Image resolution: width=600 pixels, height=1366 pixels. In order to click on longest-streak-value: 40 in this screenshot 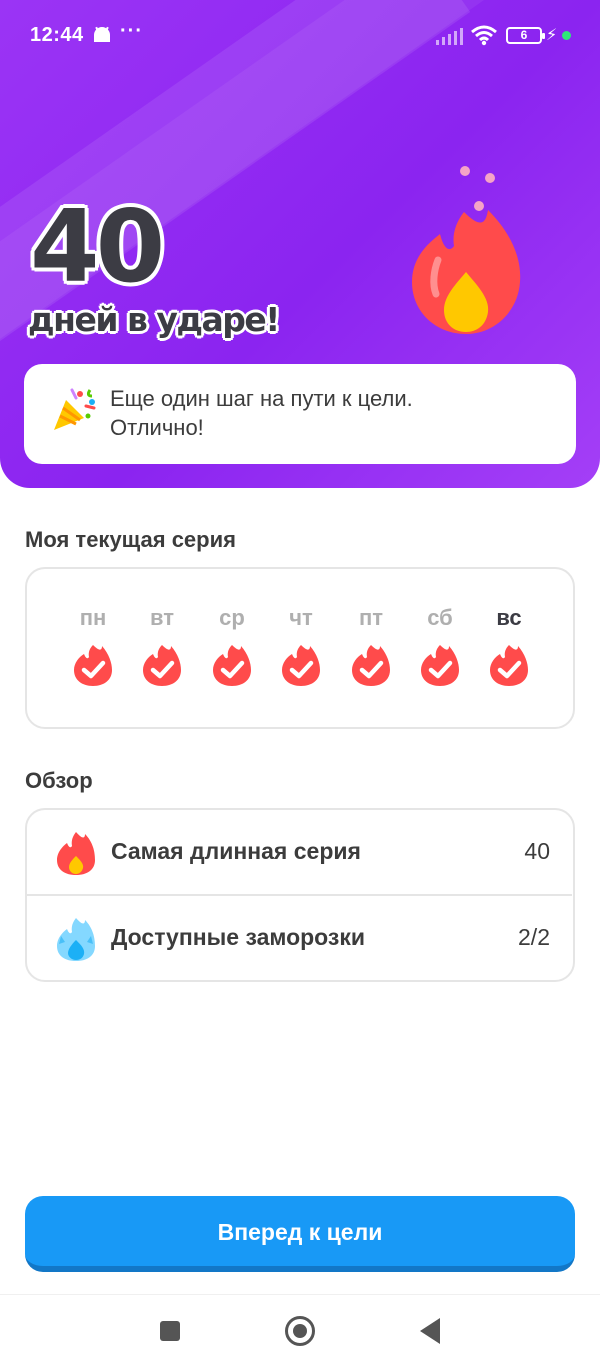, I will do `click(537, 851)`.